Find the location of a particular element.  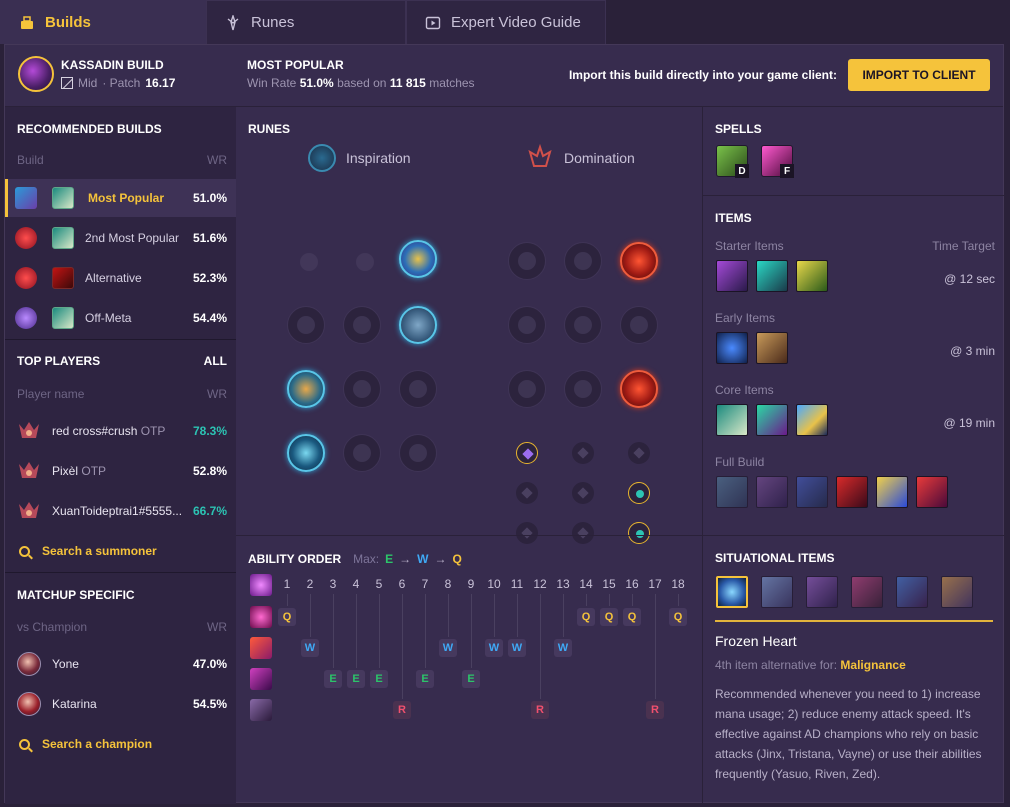

matchup-row: Yone 47.0% is located at coordinates (120, 664).